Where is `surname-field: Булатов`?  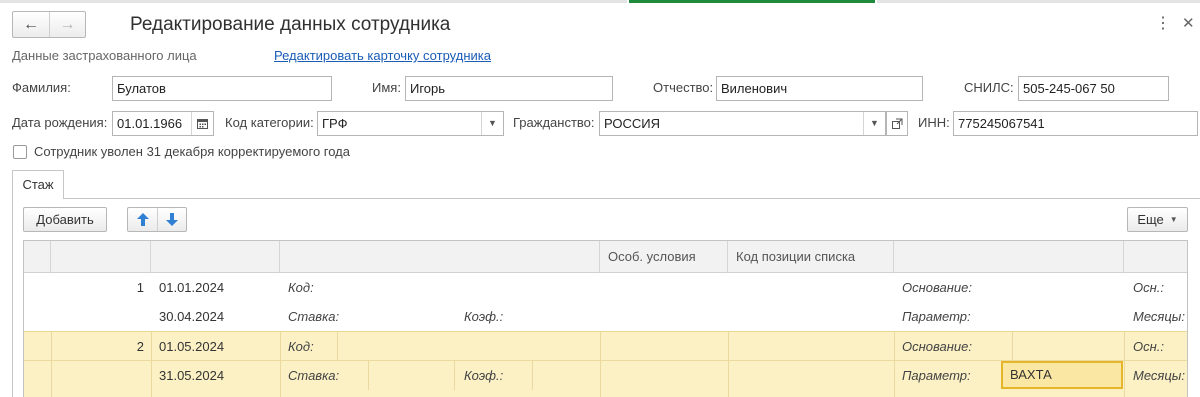
surname-field: Булатов is located at coordinates (222, 88).